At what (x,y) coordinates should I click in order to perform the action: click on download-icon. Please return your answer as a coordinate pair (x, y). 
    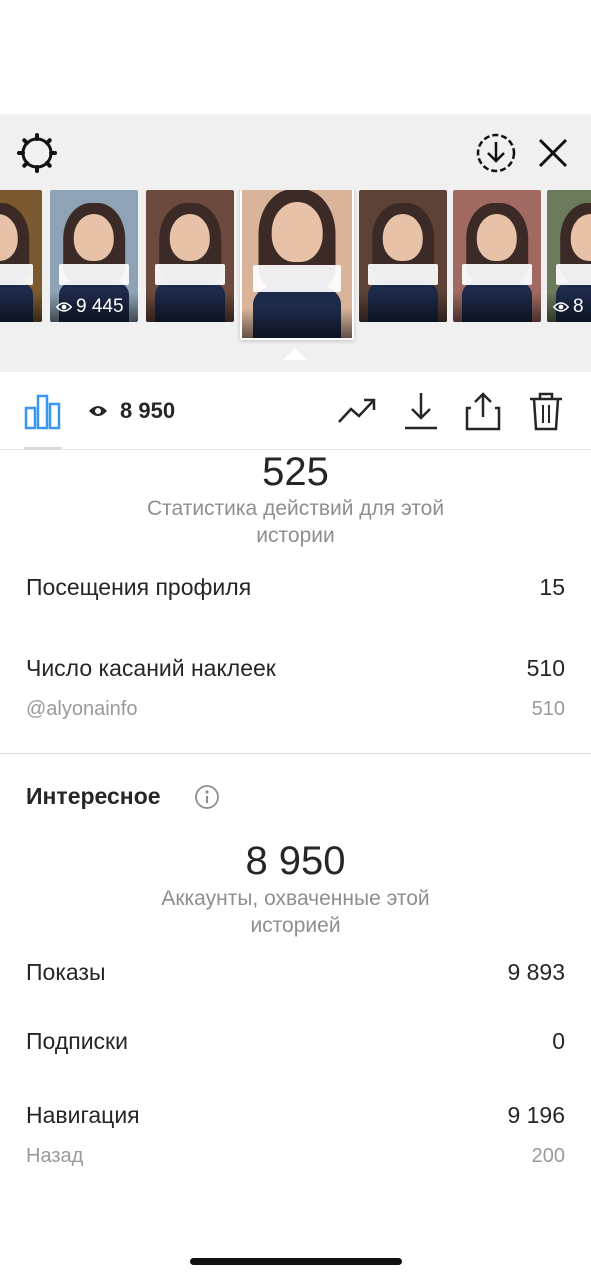
    Looking at the image, I should click on (421, 411).